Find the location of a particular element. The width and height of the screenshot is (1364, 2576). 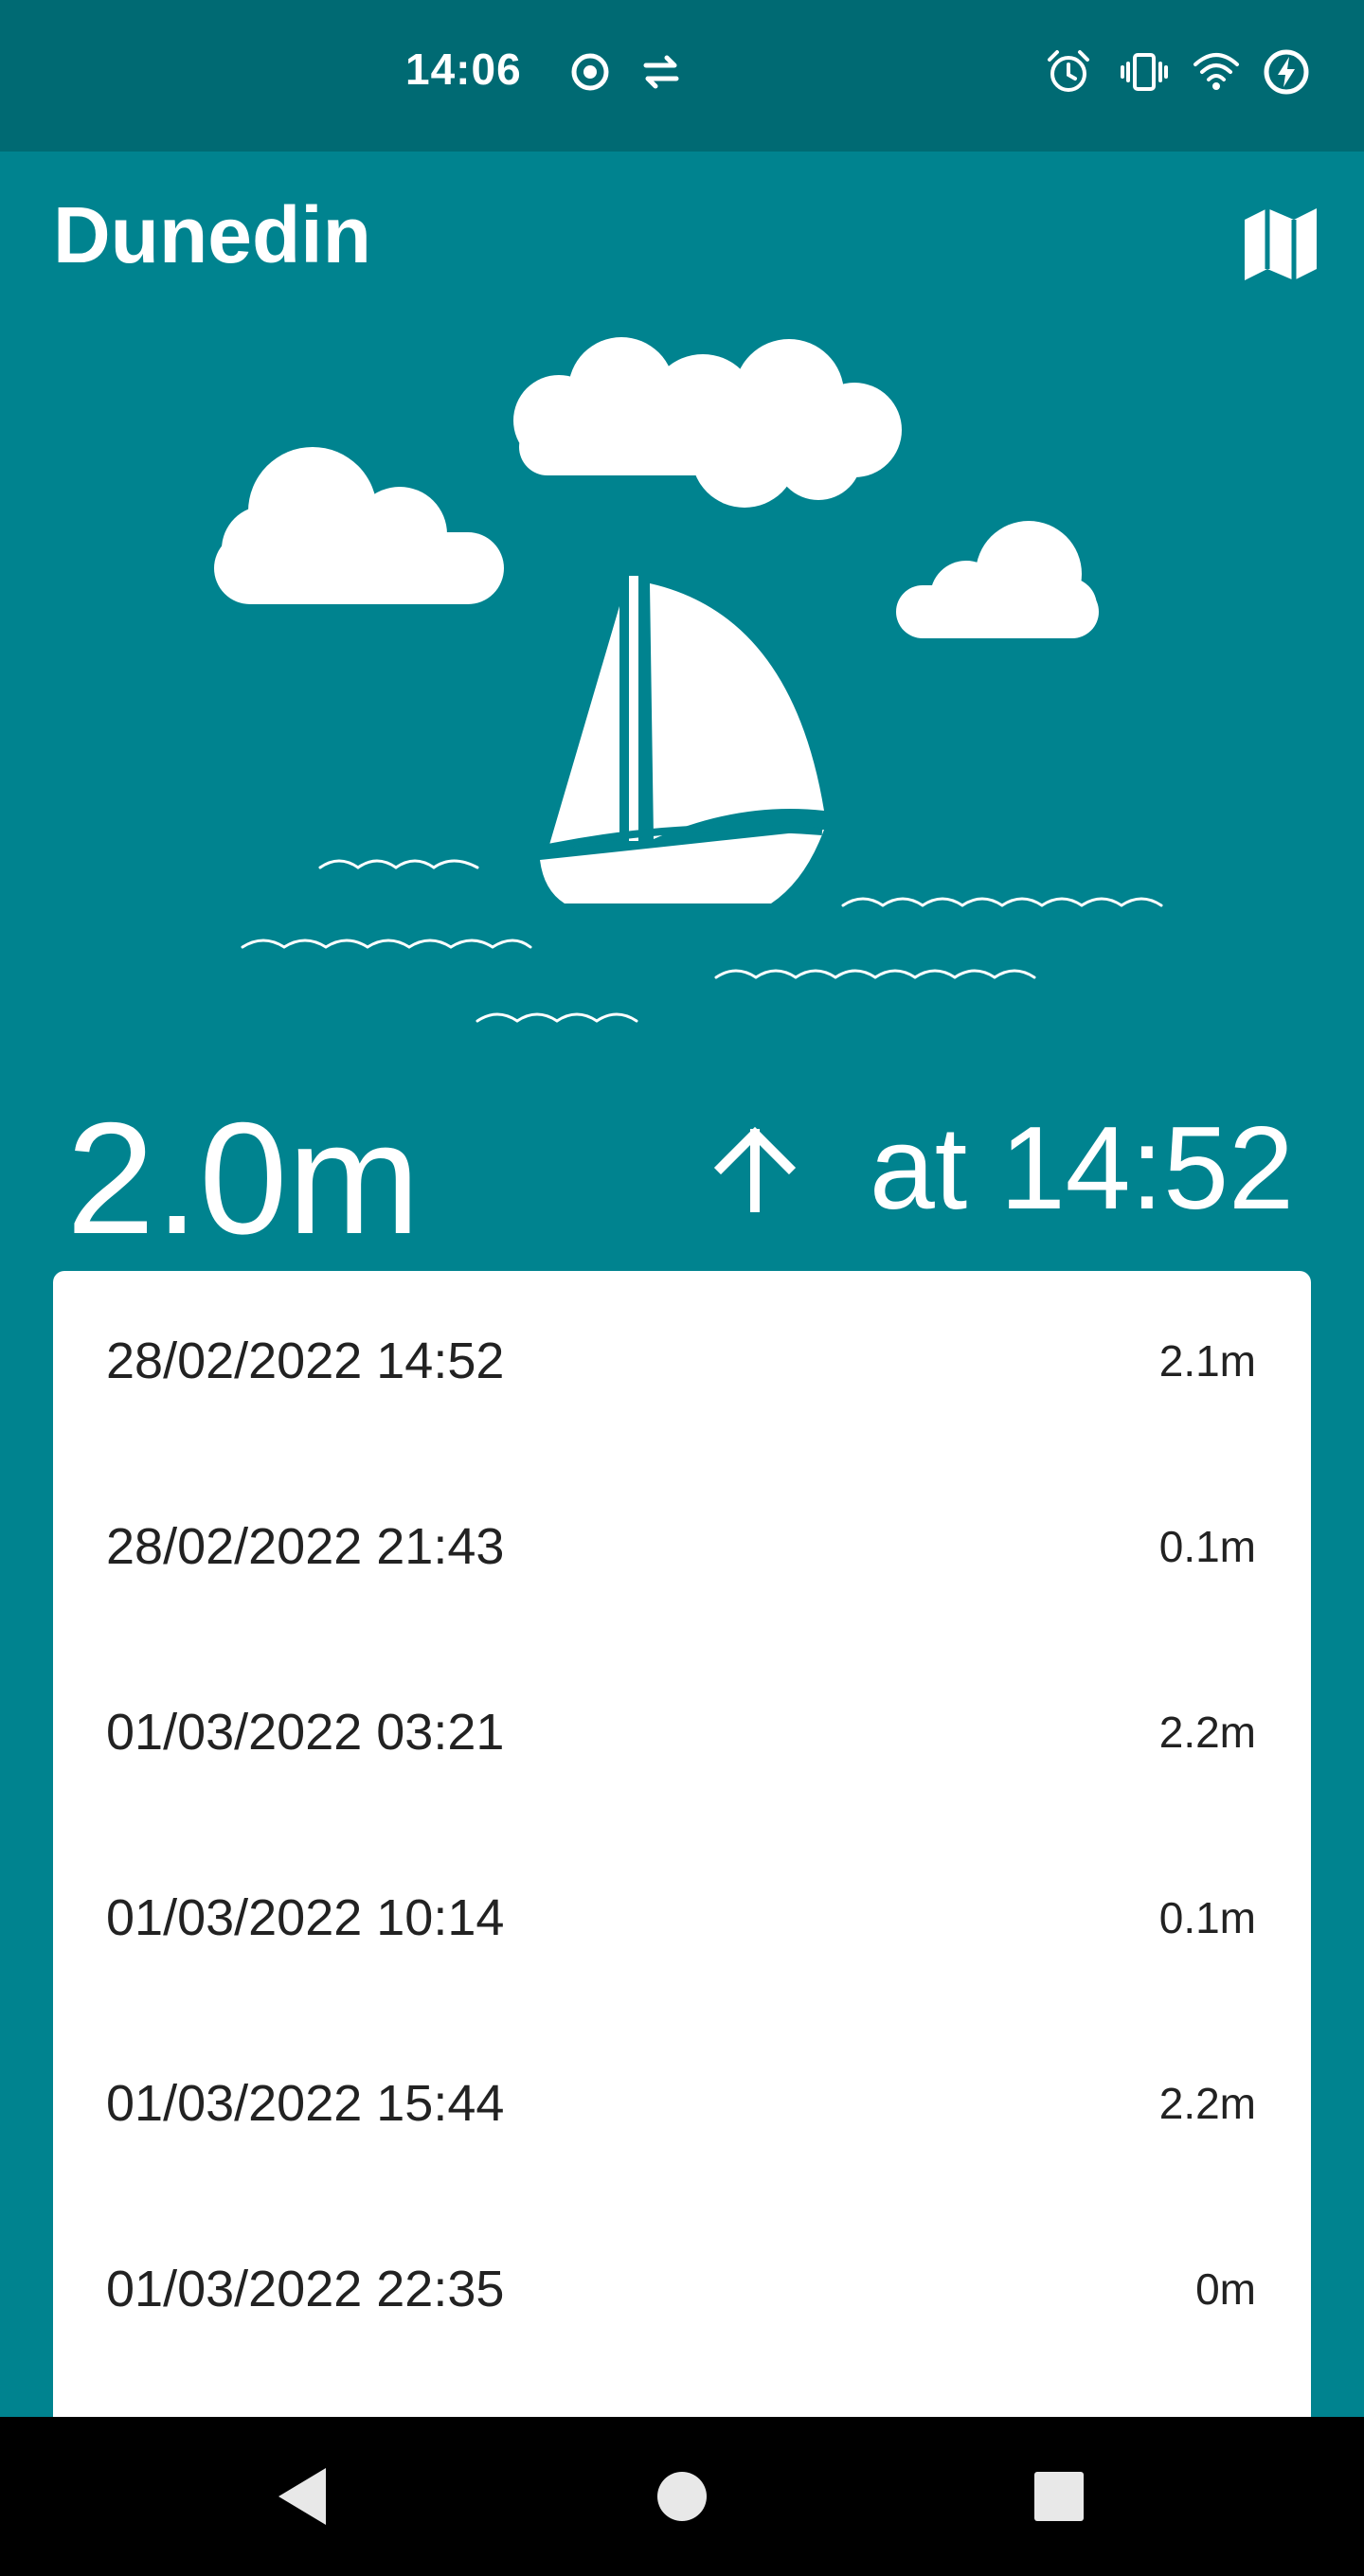

tide-datetime: 28/02/2022 14:52 is located at coordinates (305, 1361).